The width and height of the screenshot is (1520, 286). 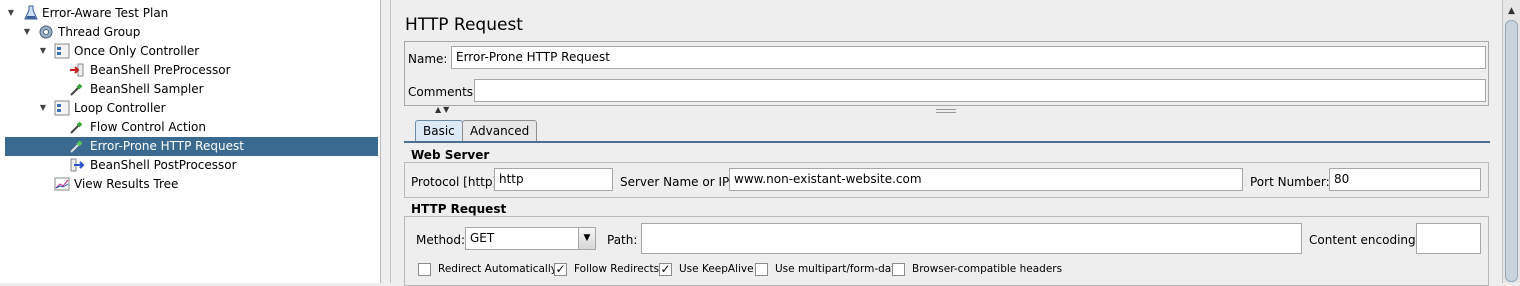 I want to click on split-grip-handle, so click(x=946, y=111).